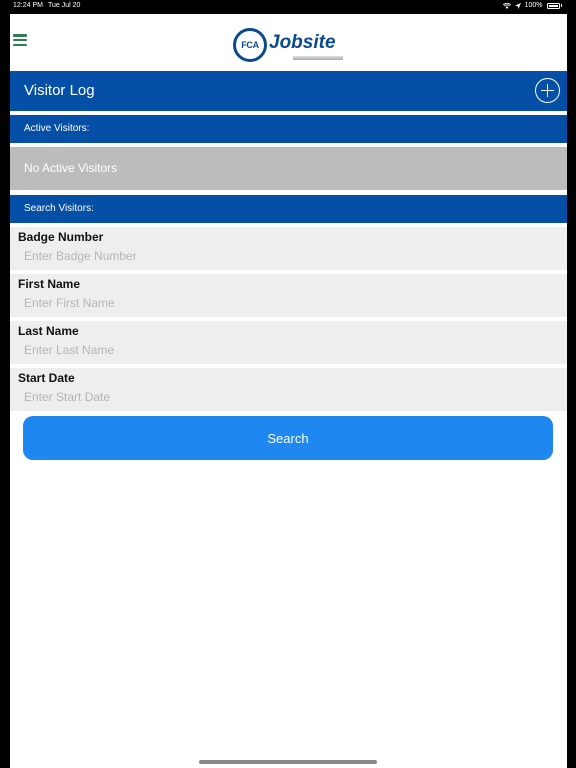  Describe the element at coordinates (20, 40) in the screenshot. I see `hamburger-menu-icon` at that location.